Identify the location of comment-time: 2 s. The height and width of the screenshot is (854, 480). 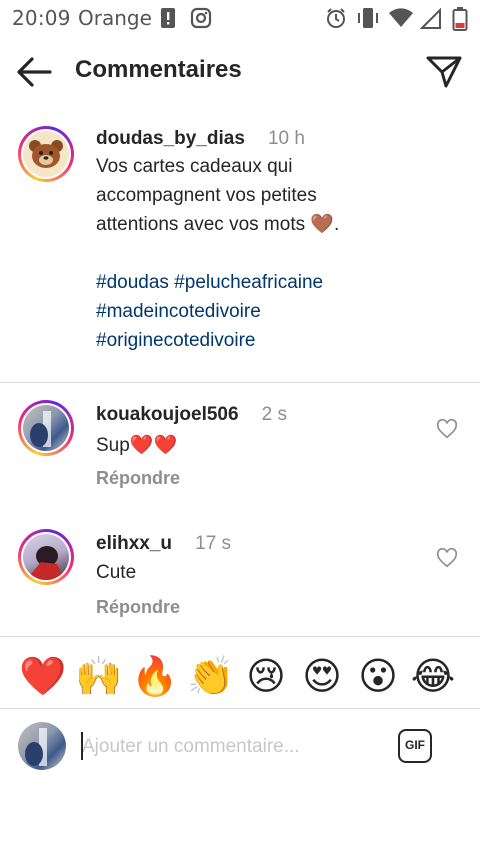
(274, 414).